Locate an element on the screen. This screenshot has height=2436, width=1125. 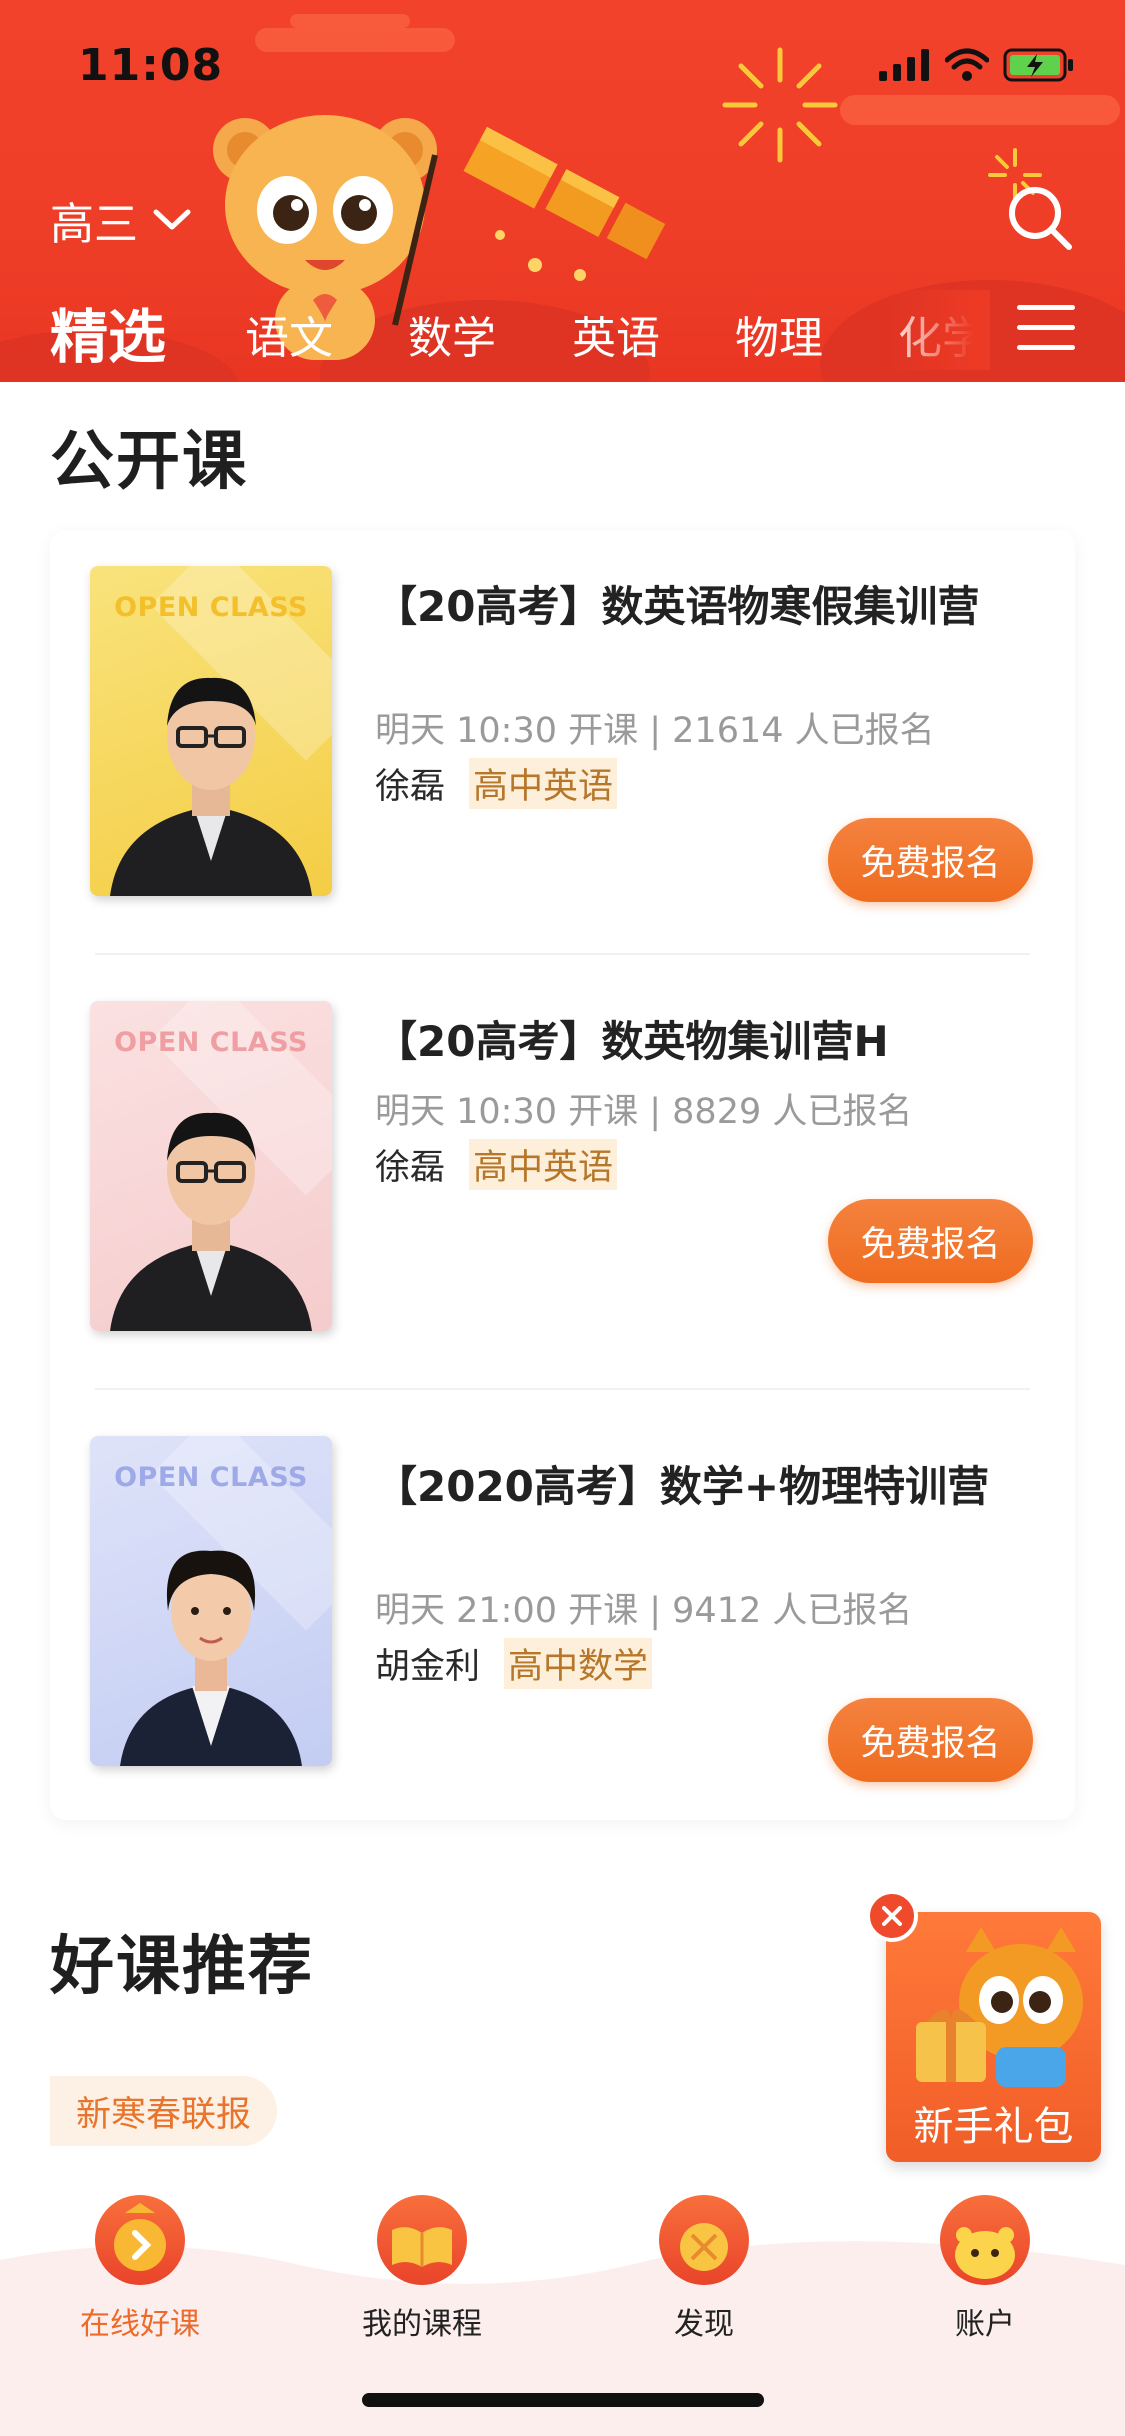
discover-icon is located at coordinates (704, 2240).